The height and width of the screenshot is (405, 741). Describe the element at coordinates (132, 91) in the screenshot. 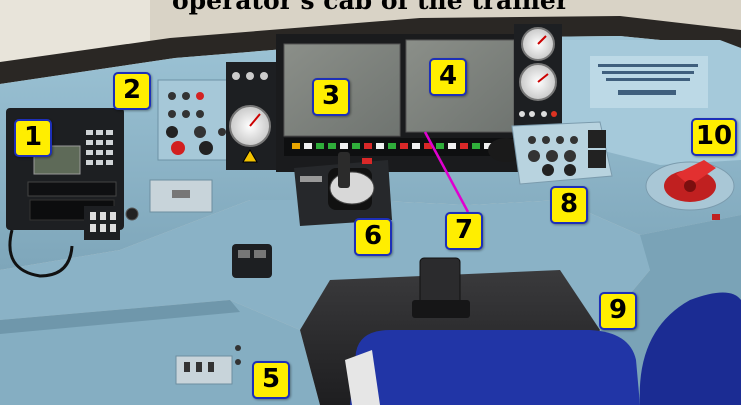

I see `callout-marker-2: 2` at that location.